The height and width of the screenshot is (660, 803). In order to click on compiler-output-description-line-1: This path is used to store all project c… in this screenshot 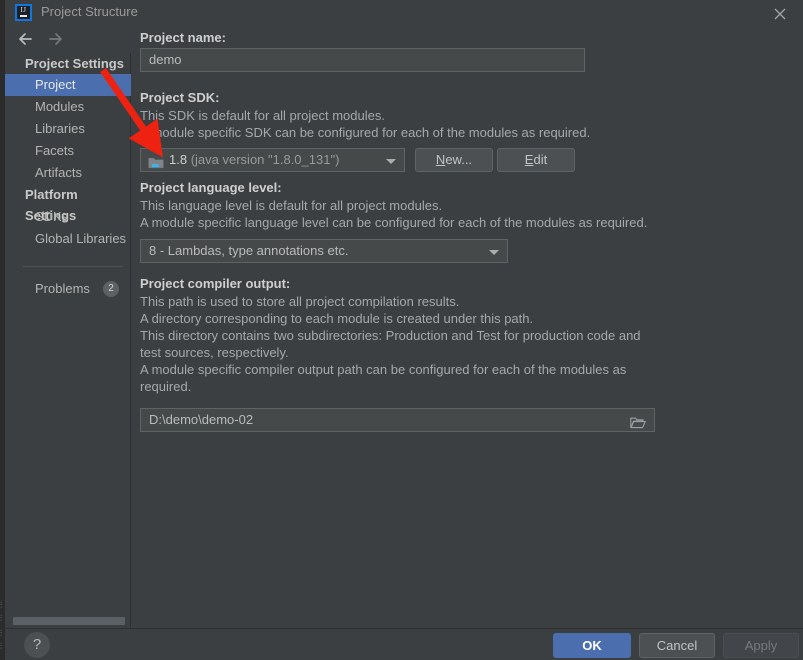, I will do `click(300, 301)`.